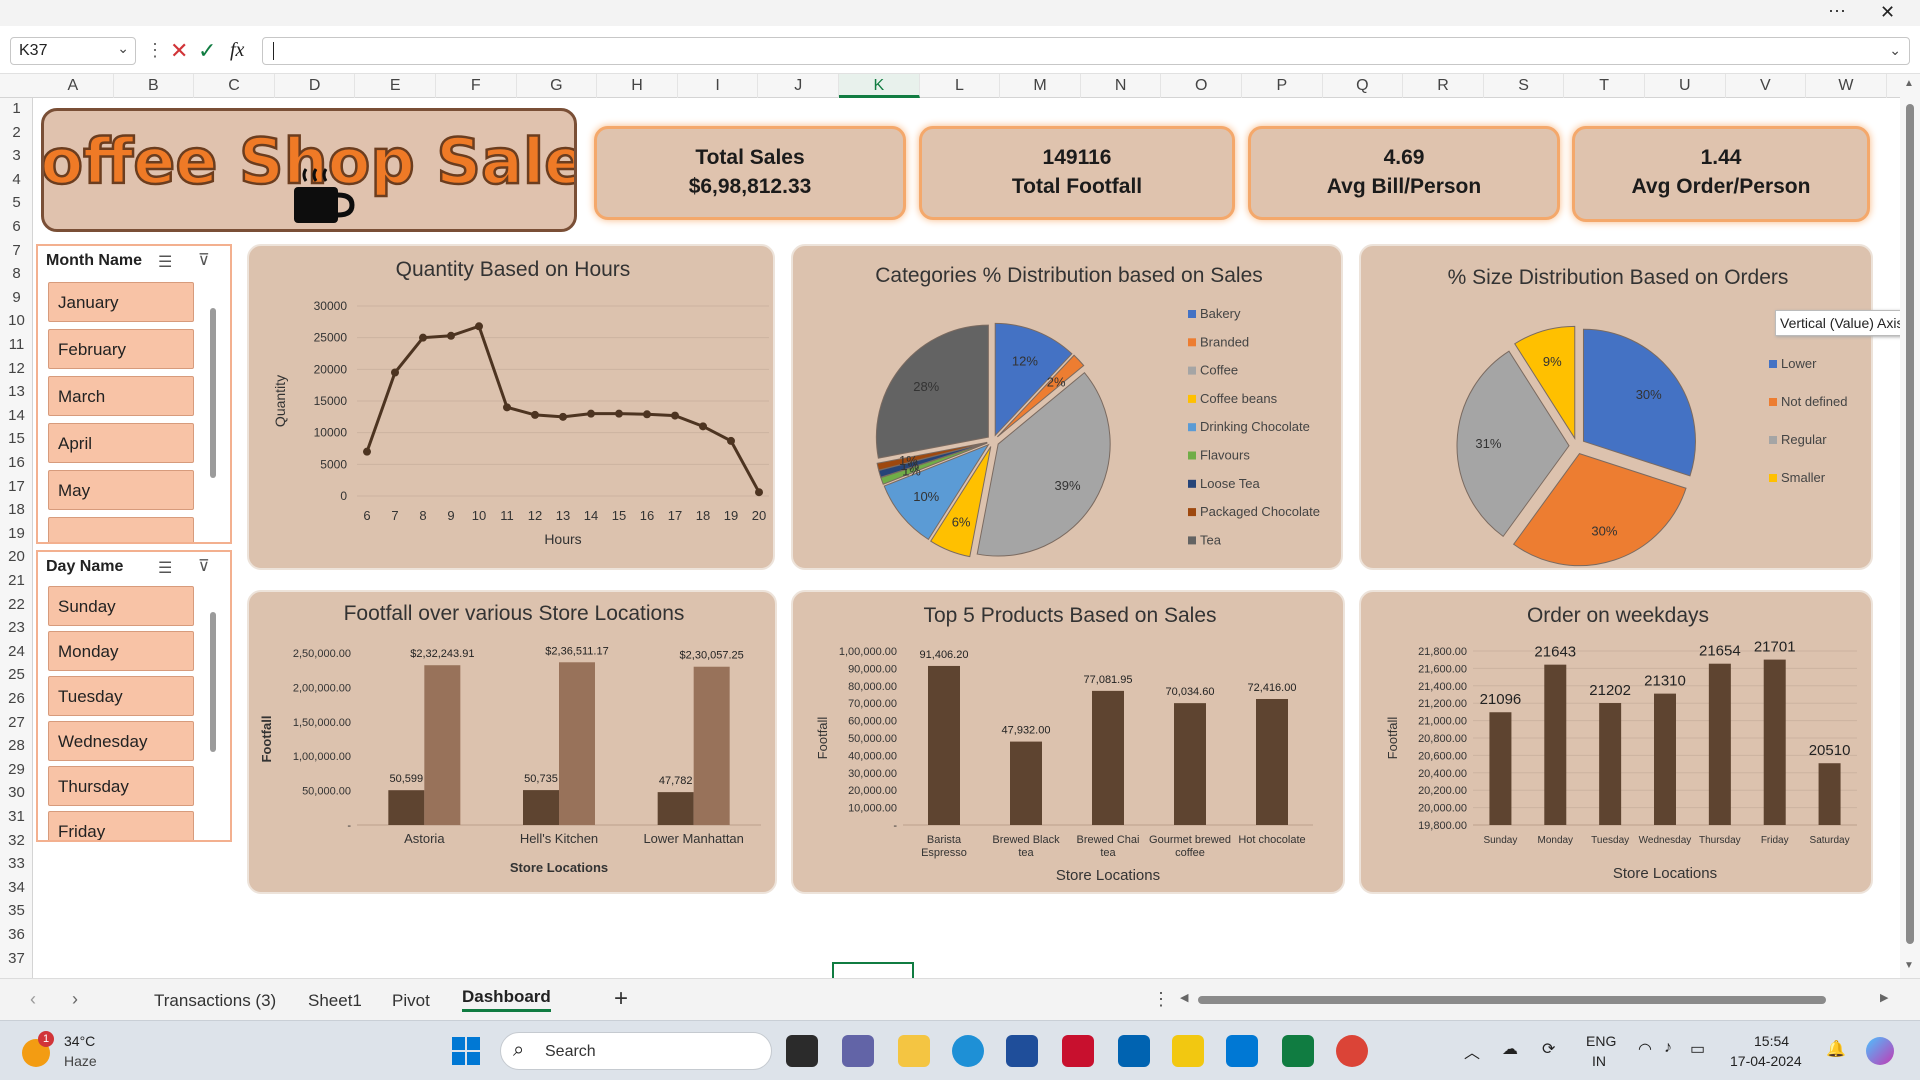 This screenshot has width=1920, height=1080. Describe the element at coordinates (16, 108) in the screenshot. I see `row-header-1: 1` at that location.